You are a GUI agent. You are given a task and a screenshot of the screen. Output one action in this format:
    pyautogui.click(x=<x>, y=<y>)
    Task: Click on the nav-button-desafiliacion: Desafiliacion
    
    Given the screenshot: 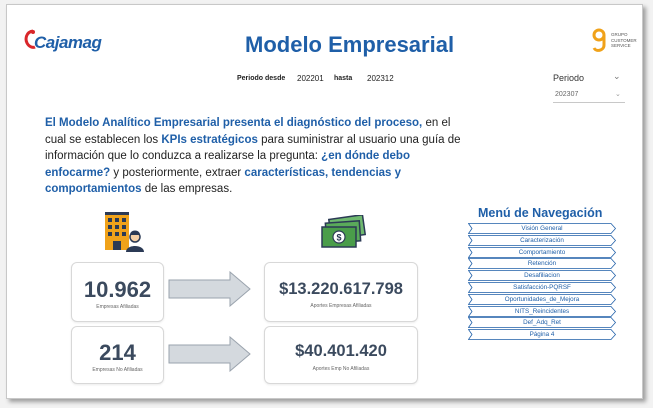 What is the action you would take?
    pyautogui.click(x=542, y=276)
    